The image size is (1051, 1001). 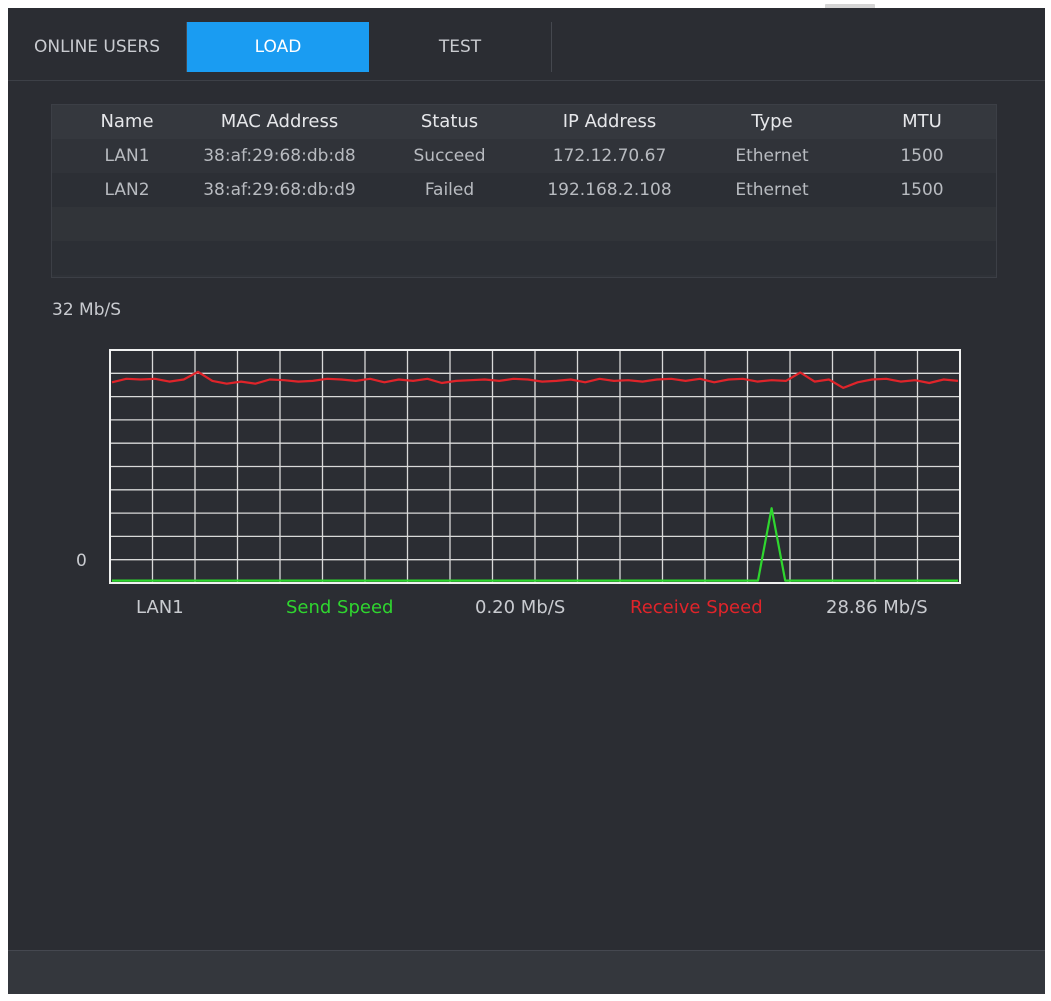 I want to click on footer-bar, so click(x=526, y=972).